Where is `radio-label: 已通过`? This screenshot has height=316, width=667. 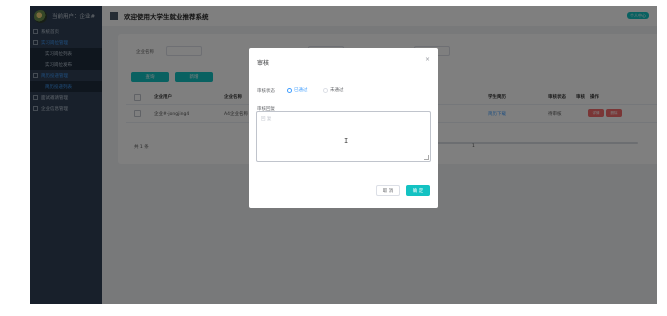
radio-label: 已通过 is located at coordinates (301, 90).